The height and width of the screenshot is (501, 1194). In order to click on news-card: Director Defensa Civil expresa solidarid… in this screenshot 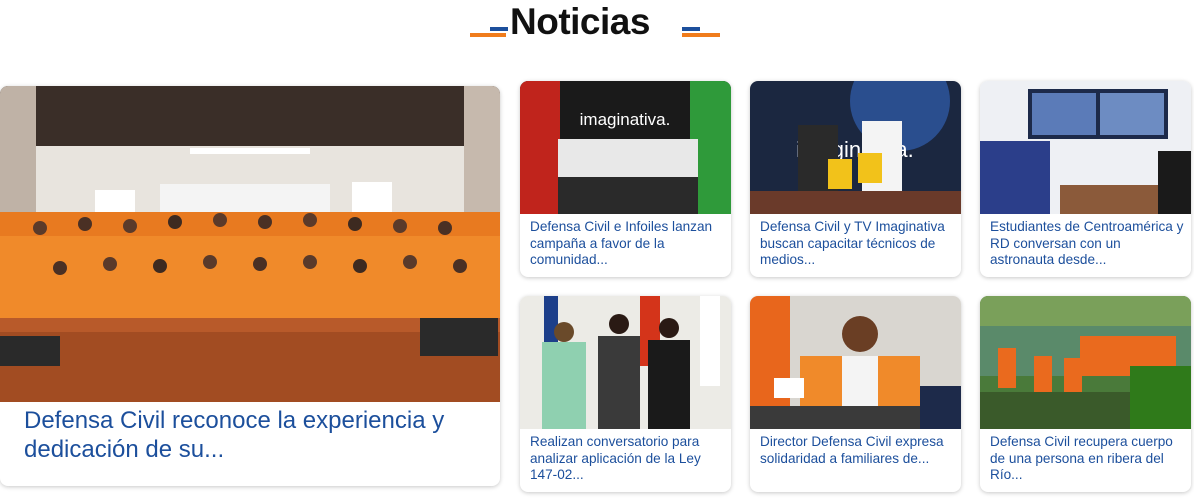, I will do `click(855, 394)`.